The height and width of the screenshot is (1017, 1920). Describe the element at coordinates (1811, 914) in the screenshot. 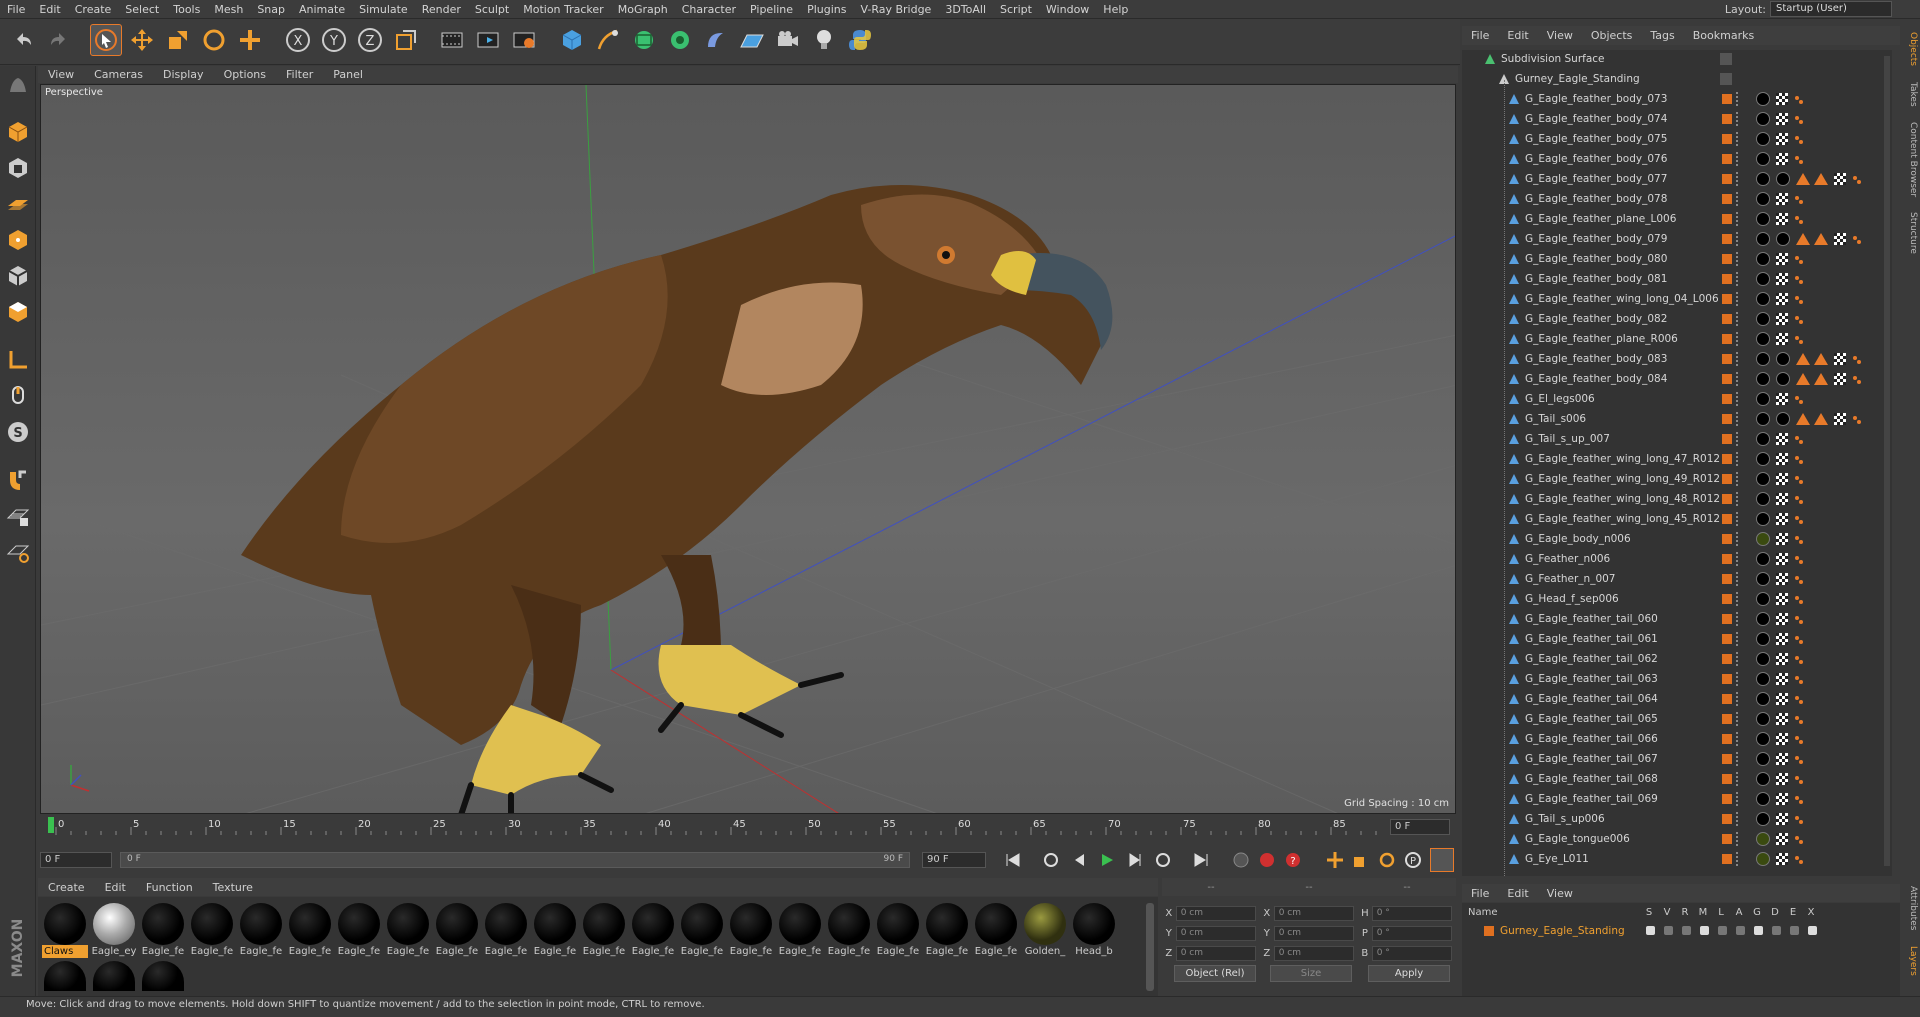

I see `layer-column-header: X` at that location.